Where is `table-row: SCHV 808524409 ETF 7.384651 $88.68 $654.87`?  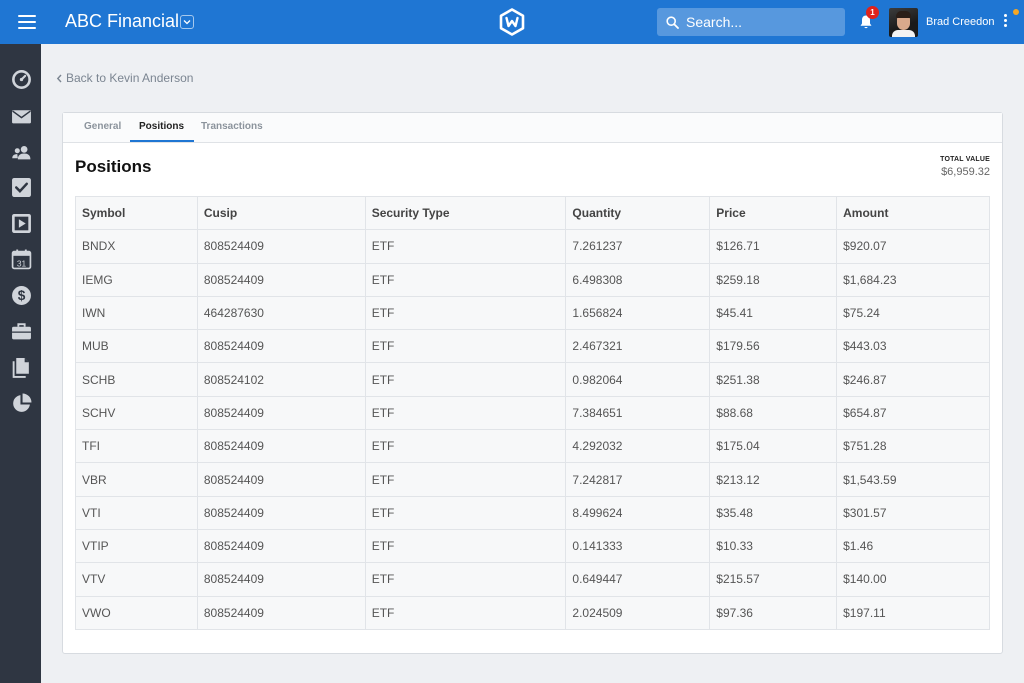 table-row: SCHV 808524409 ETF 7.384651 $88.68 $654.87 is located at coordinates (532, 413).